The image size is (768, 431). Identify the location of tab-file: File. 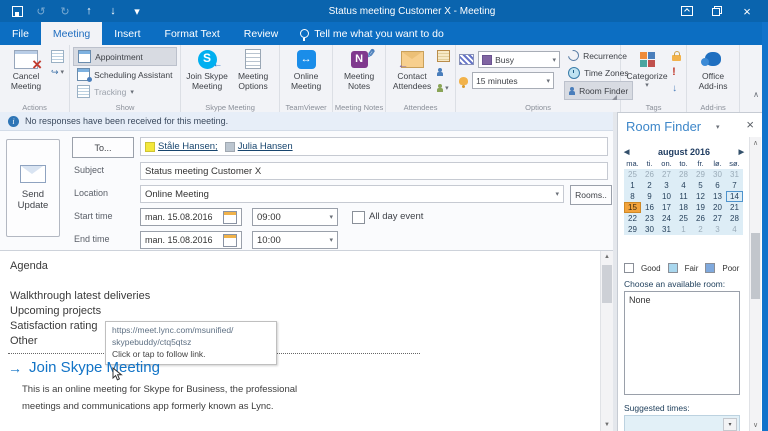
(20, 33).